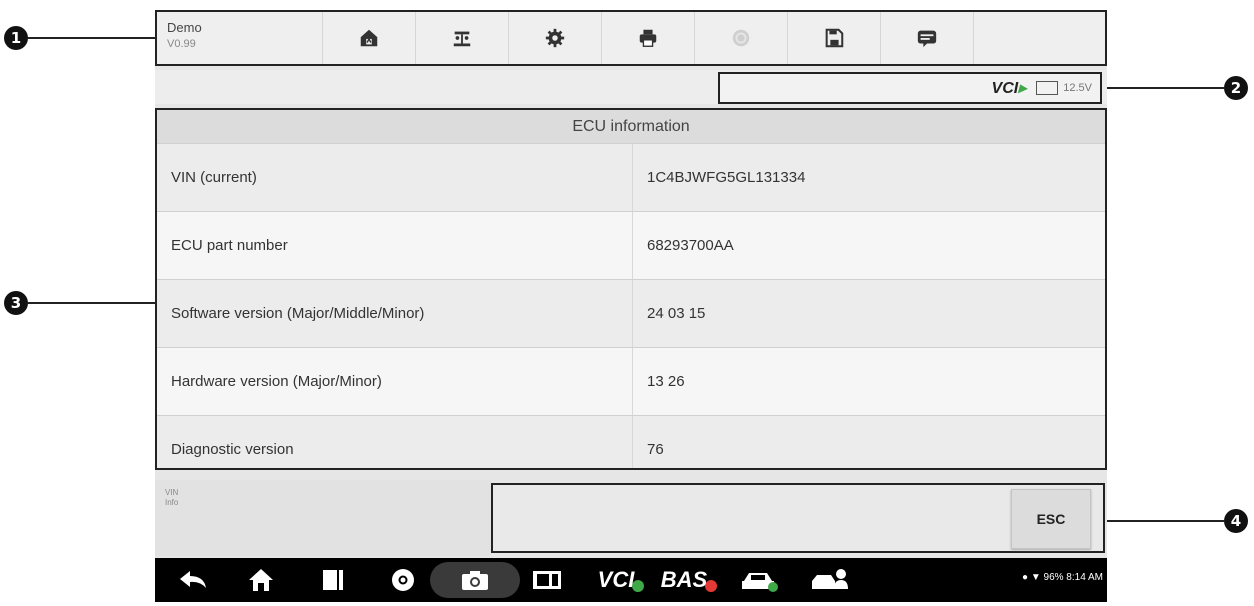  I want to click on info-line-vin: VIN, so click(172, 492).